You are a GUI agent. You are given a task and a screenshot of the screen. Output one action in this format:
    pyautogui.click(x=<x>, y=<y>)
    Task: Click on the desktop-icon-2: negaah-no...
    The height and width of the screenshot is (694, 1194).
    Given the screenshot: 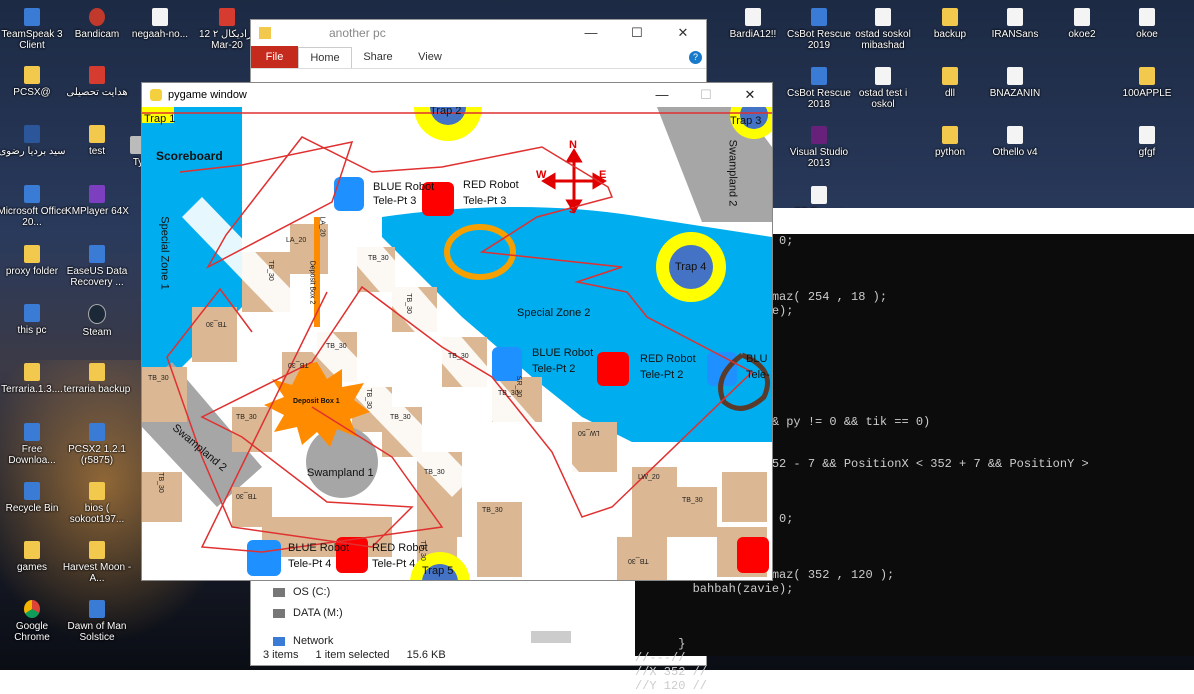 What is the action you would take?
    pyautogui.click(x=160, y=24)
    